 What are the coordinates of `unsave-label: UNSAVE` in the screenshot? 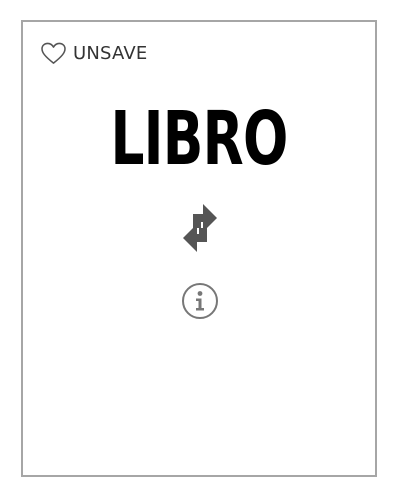 It's located at (110, 53).